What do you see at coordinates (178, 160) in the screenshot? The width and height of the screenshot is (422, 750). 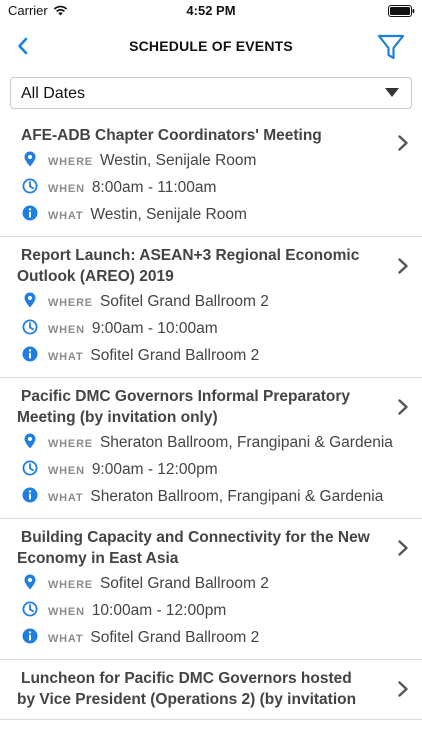 I see `event-where-value: Westin, Senijale Room` at bounding box center [178, 160].